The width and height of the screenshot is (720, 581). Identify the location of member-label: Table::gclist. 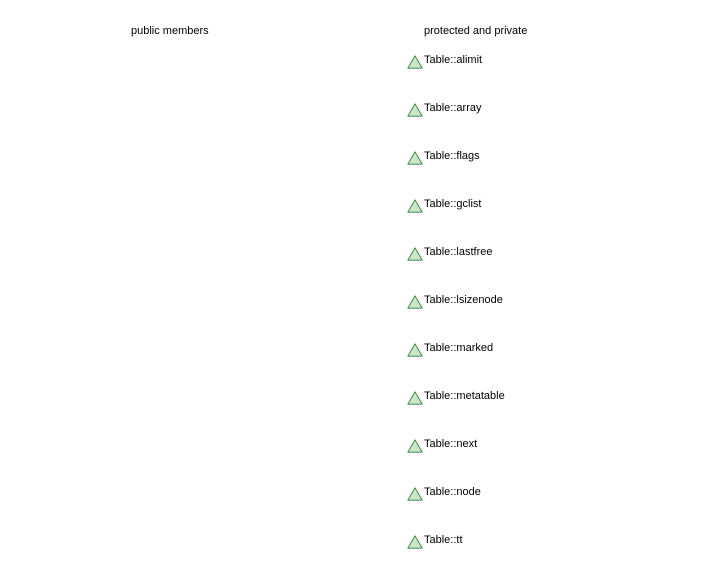
(453, 204).